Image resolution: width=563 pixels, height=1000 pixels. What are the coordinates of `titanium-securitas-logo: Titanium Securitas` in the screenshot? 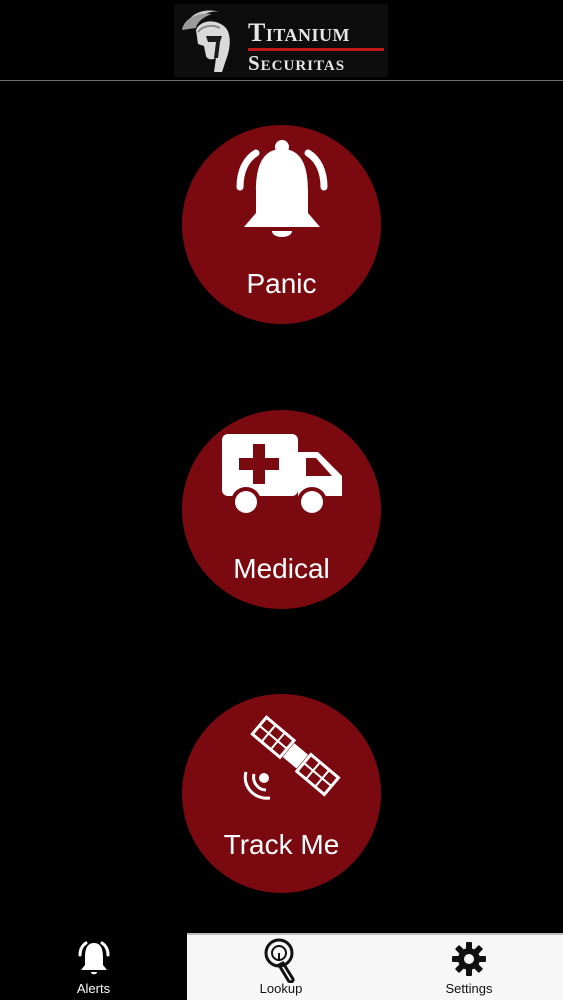 It's located at (281, 40).